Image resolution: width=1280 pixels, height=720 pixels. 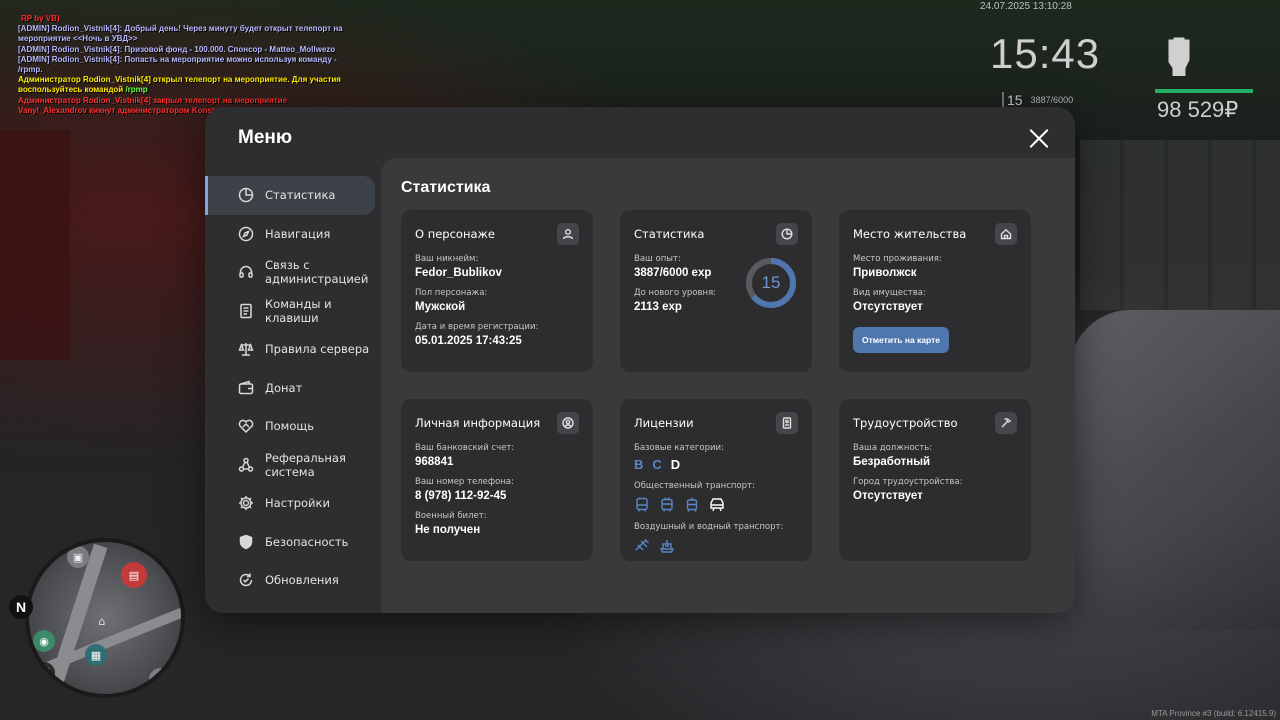 I want to click on sidebar-item-referral: Реферальная система, so click(x=293, y=465).